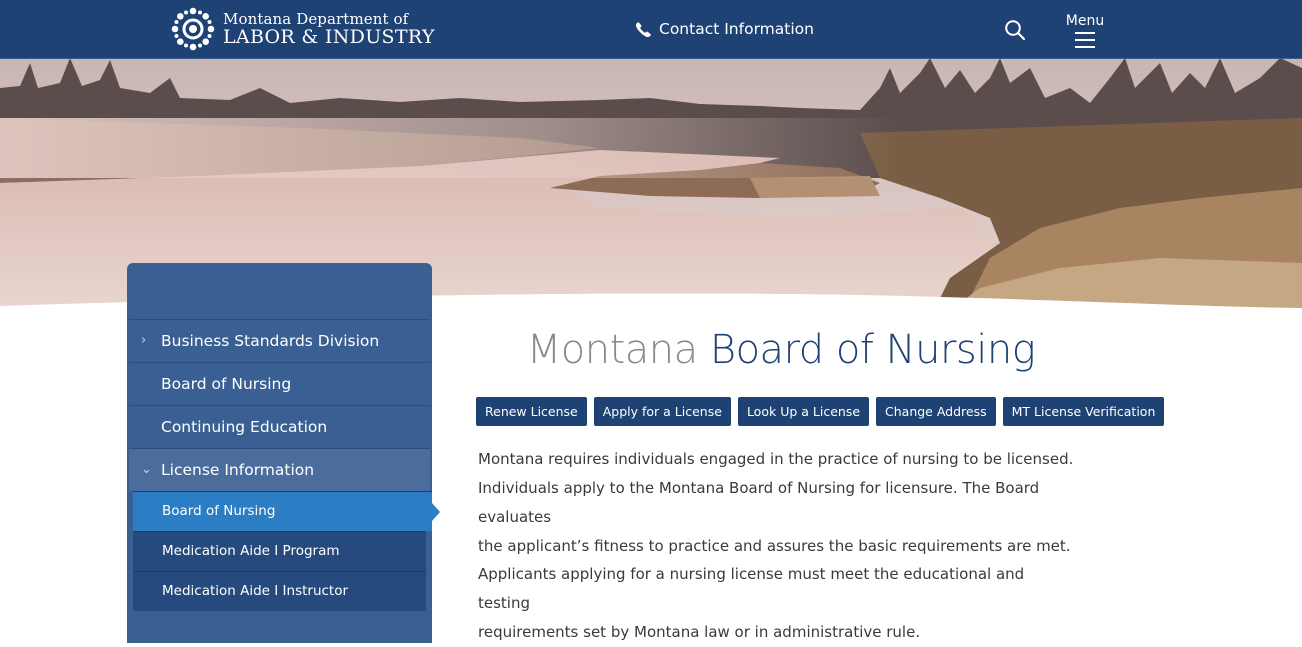 This screenshot has width=1302, height=647. I want to click on hamburger-icon, so click(1085, 40).